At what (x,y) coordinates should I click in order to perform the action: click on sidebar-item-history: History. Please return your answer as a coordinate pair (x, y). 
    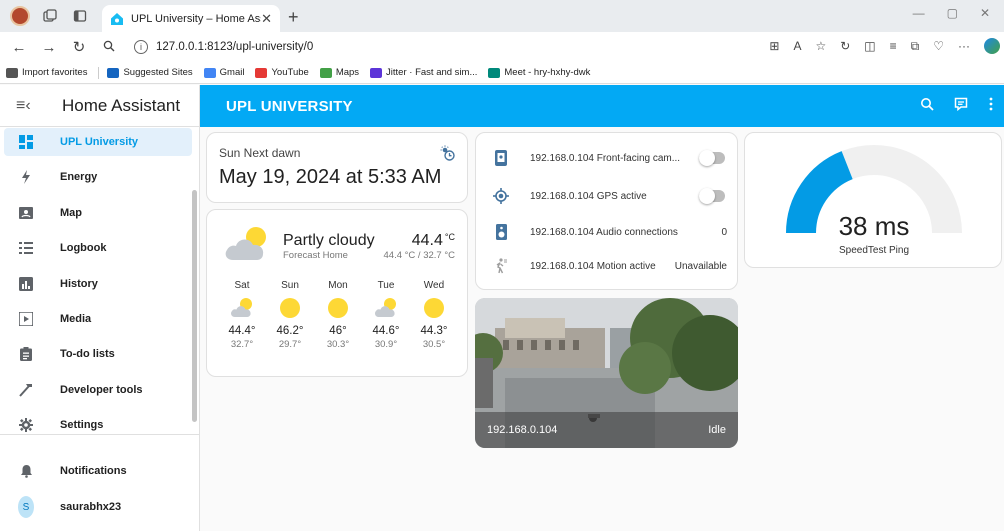
    Looking at the image, I should click on (96, 284).